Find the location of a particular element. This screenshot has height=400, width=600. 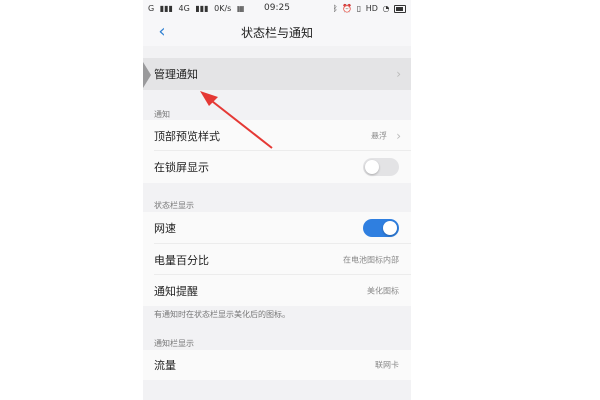

notification-reminder-value: 美化图标 is located at coordinates (383, 290).